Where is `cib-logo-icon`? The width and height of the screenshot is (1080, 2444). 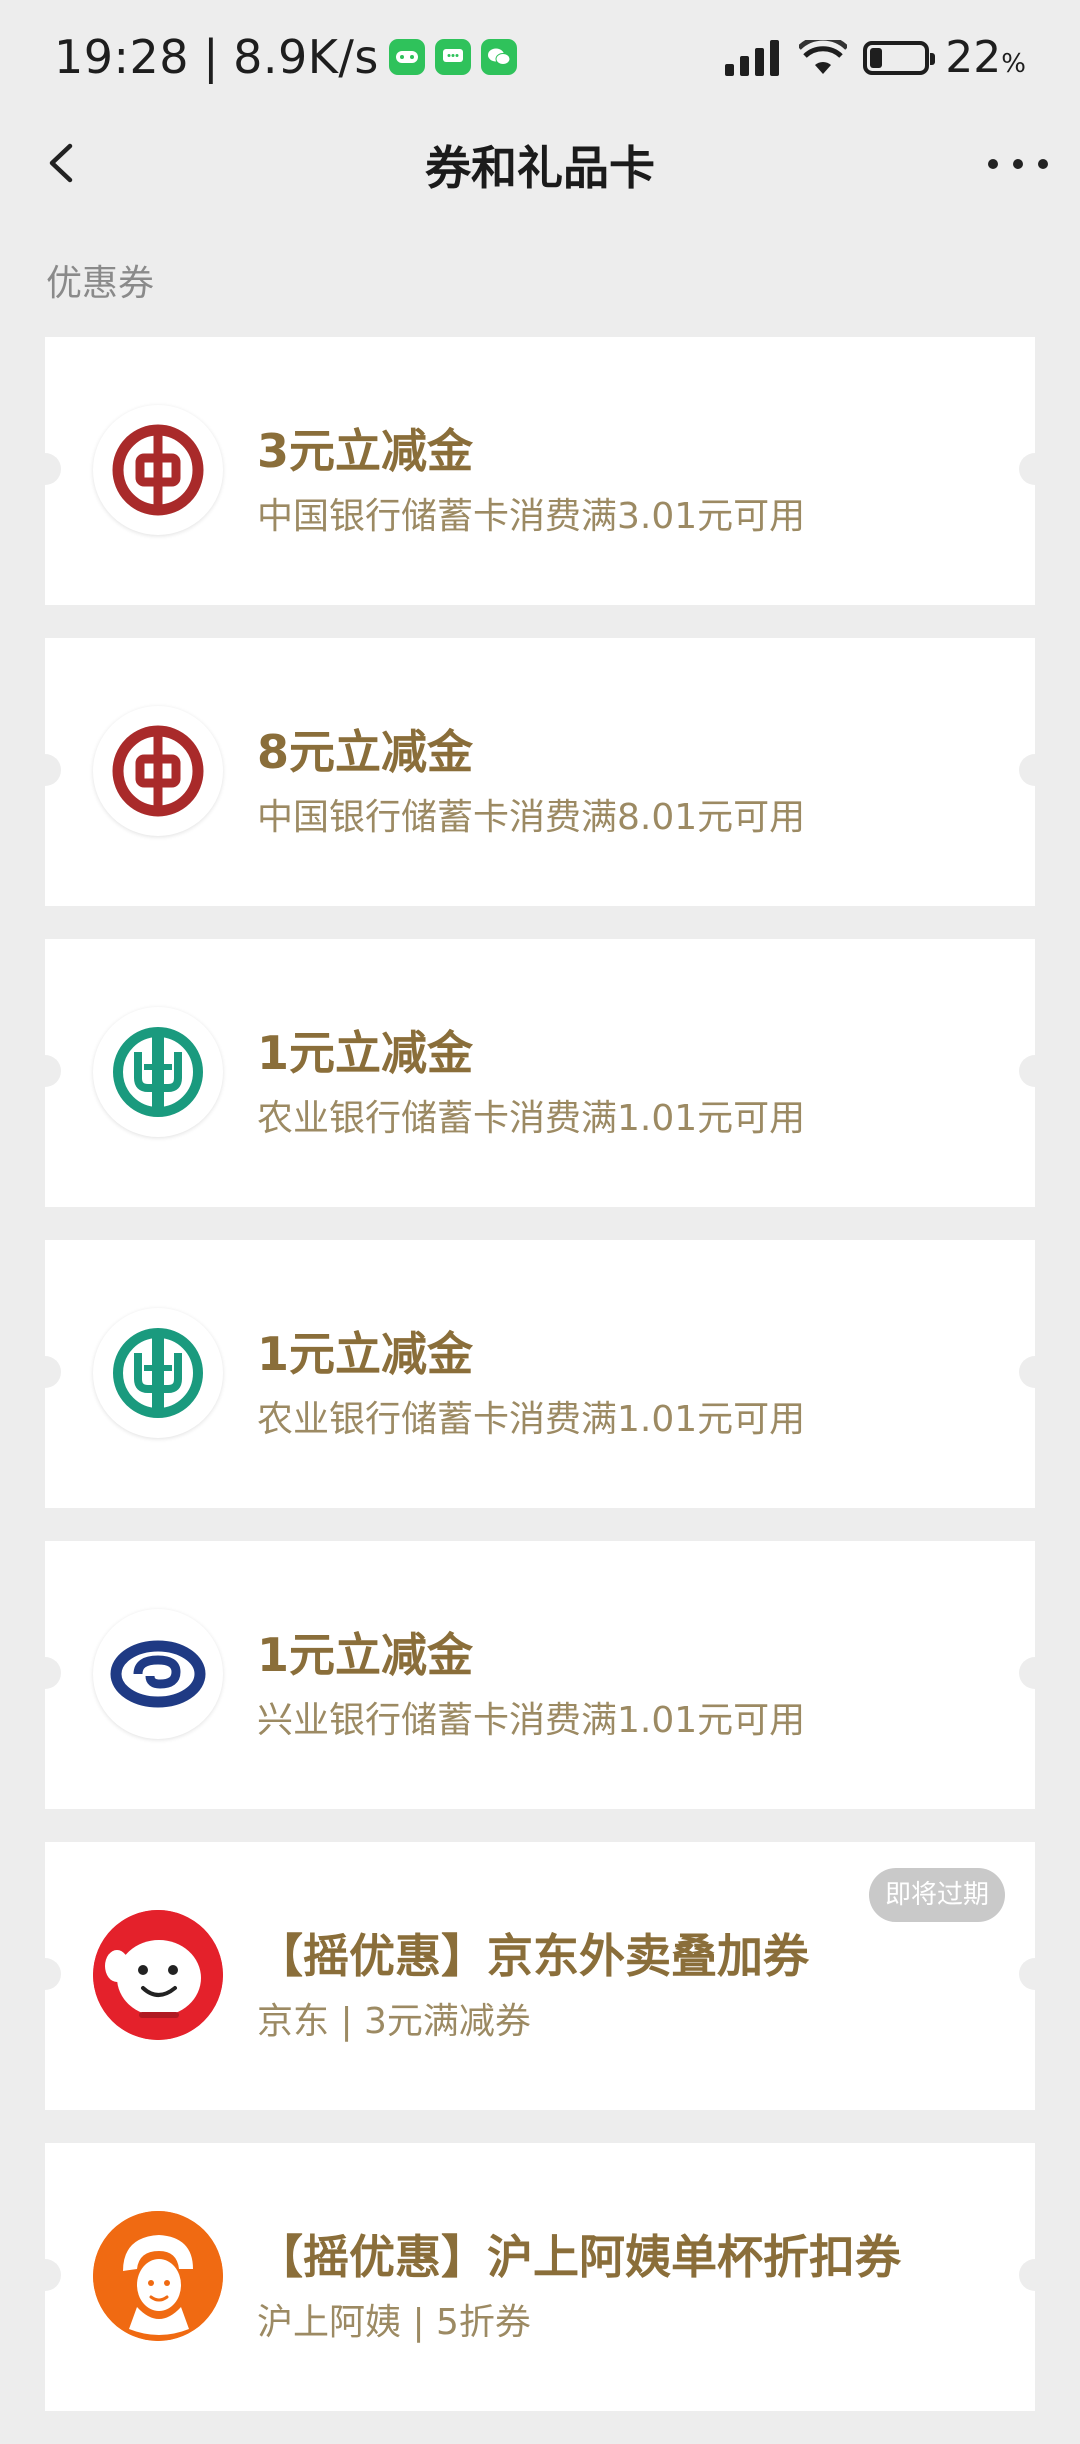 cib-logo-icon is located at coordinates (158, 1674).